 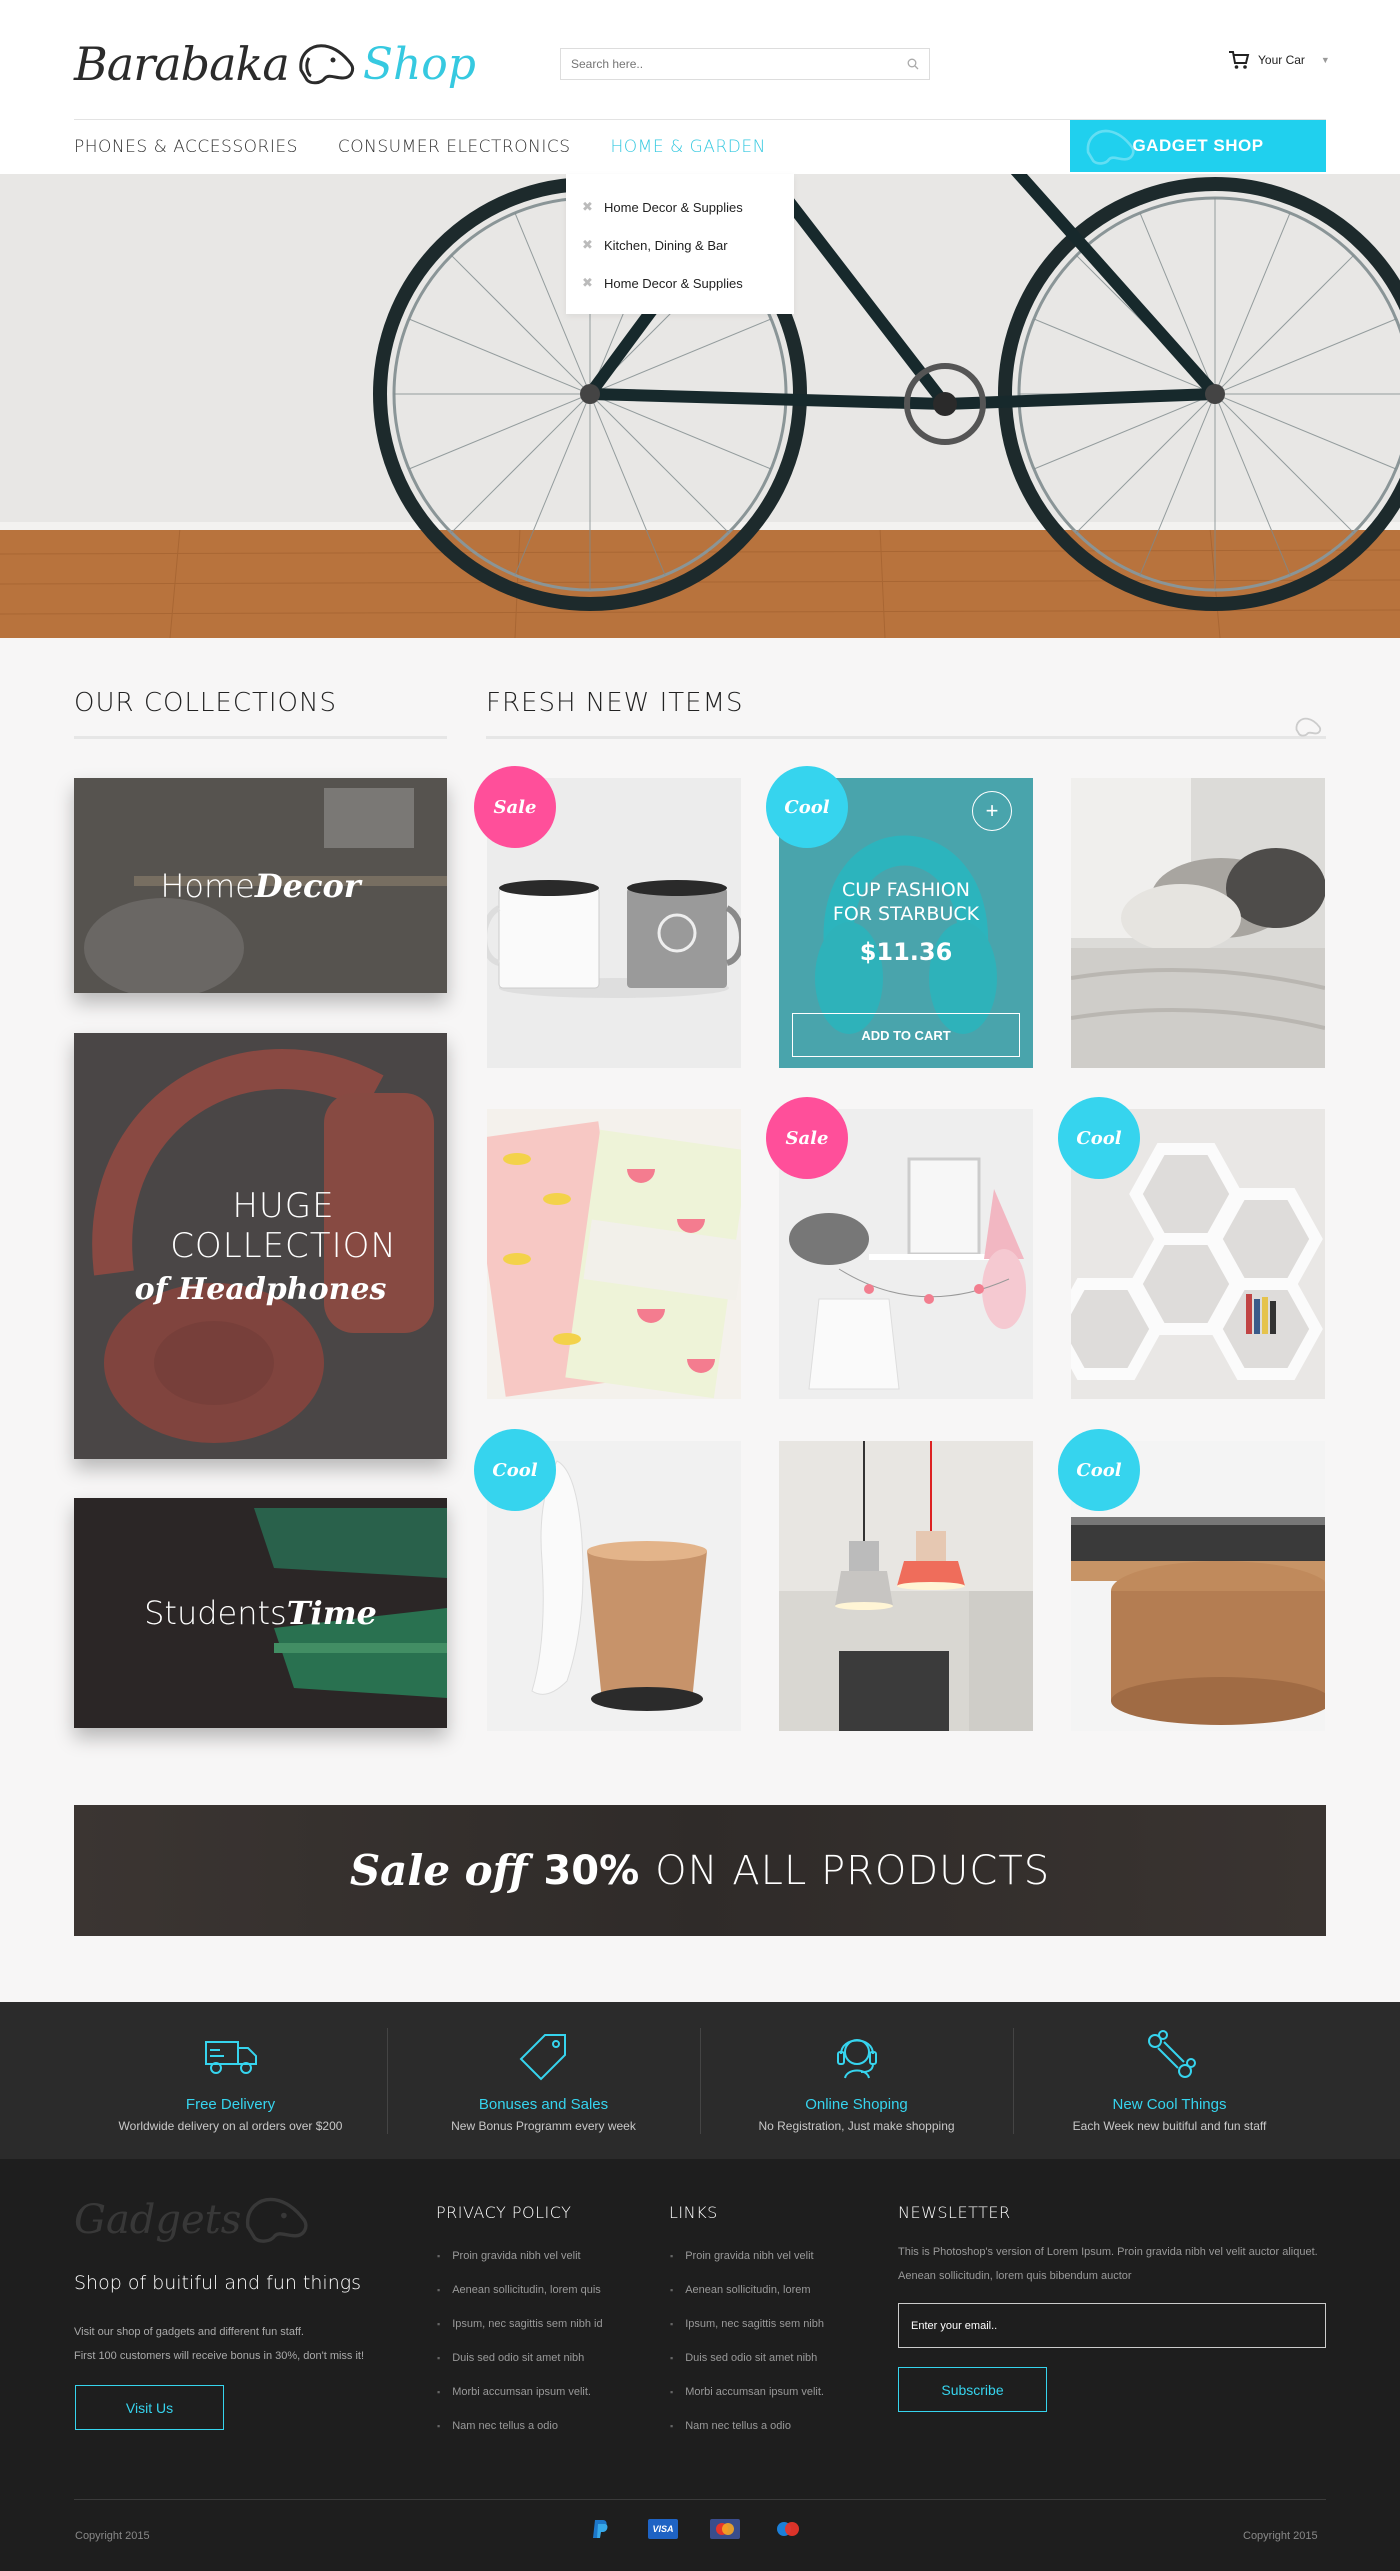 I want to click on links-title: LINKS, so click(x=693, y=2212).